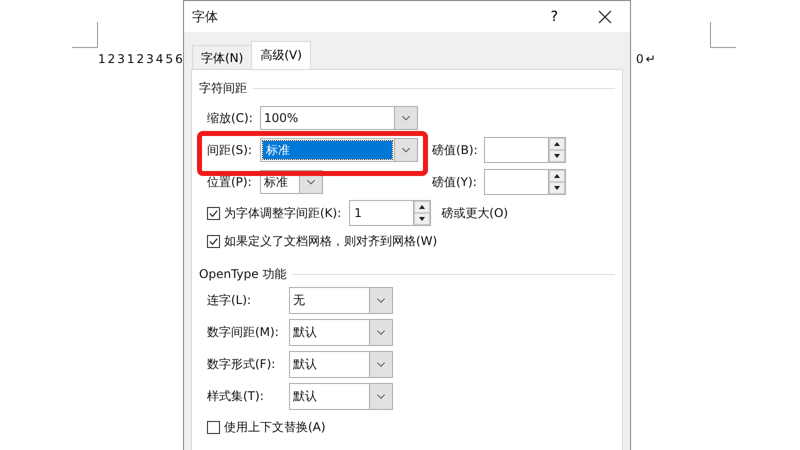 This screenshot has width=800, height=450. What do you see at coordinates (605, 17) in the screenshot?
I see `close-icon` at bounding box center [605, 17].